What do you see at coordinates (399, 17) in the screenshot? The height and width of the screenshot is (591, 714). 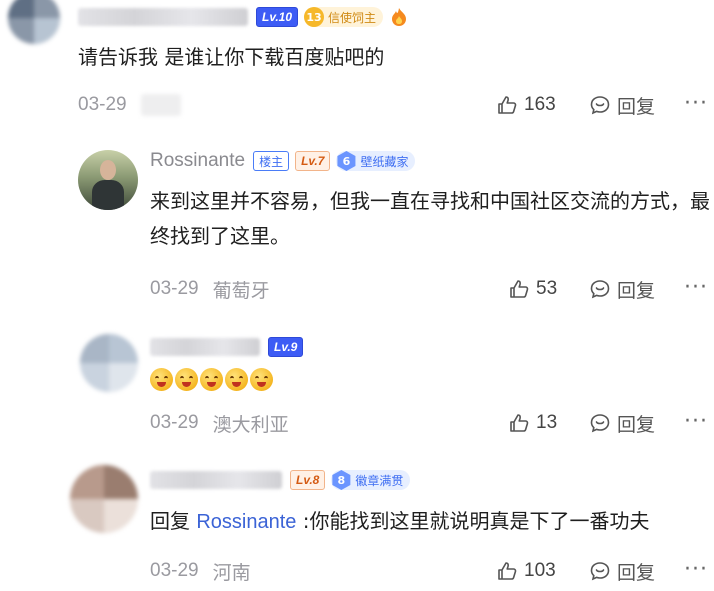 I see `fire-icon` at bounding box center [399, 17].